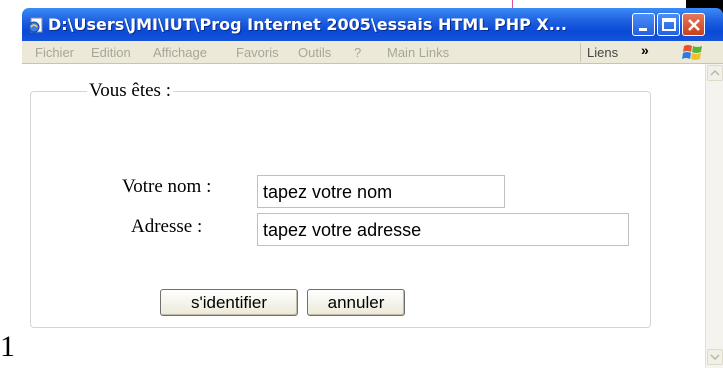  I want to click on vertical-scrollbar, so click(714, 216).